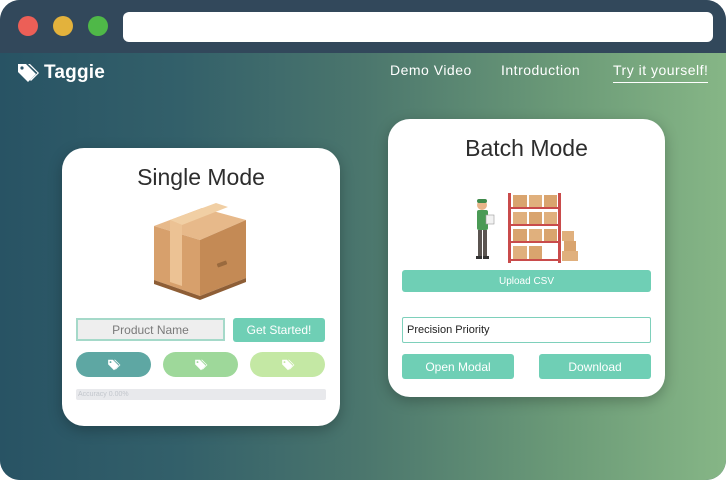 This screenshot has width=726, height=480. I want to click on get-started-button: Get Started!, so click(279, 330).